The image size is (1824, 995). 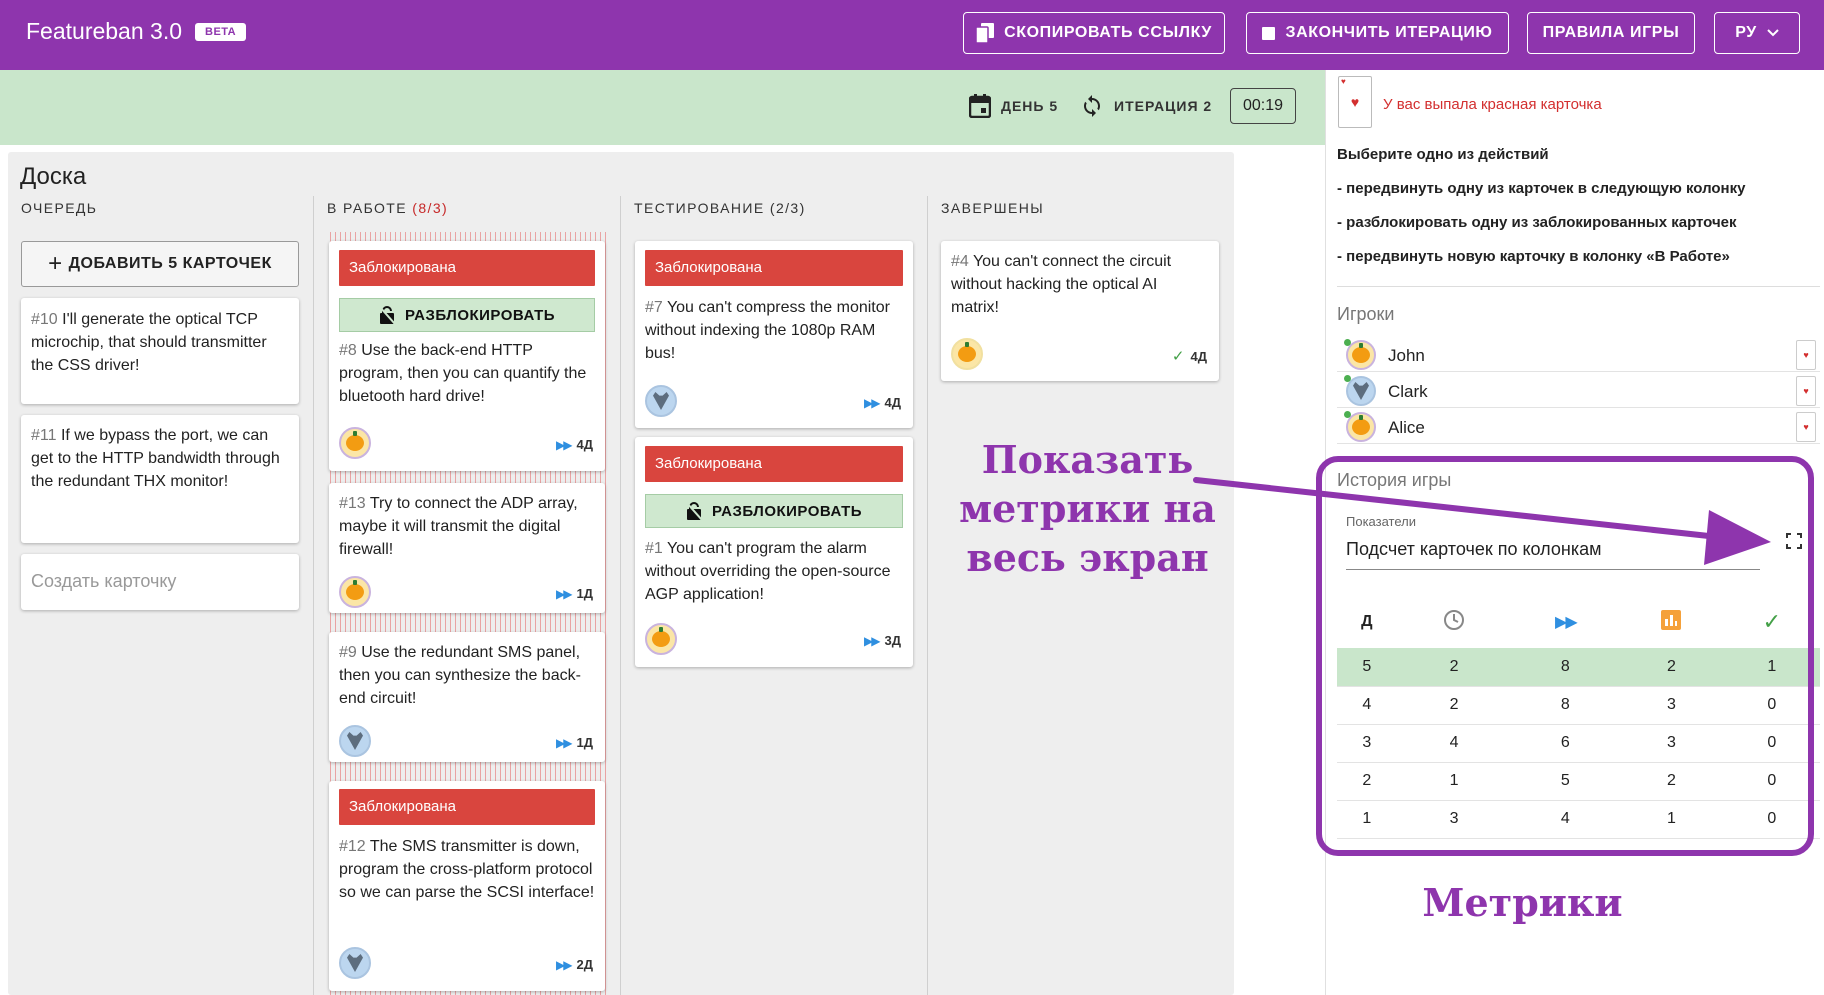 I want to click on annotation-arrow, so click(x=1482, y=521).